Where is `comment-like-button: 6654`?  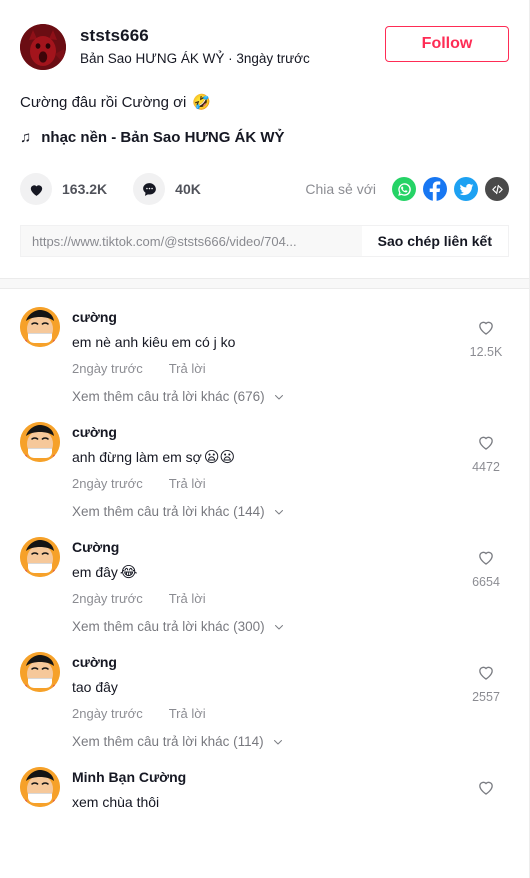
comment-like-button: 6654 is located at coordinates (486, 568).